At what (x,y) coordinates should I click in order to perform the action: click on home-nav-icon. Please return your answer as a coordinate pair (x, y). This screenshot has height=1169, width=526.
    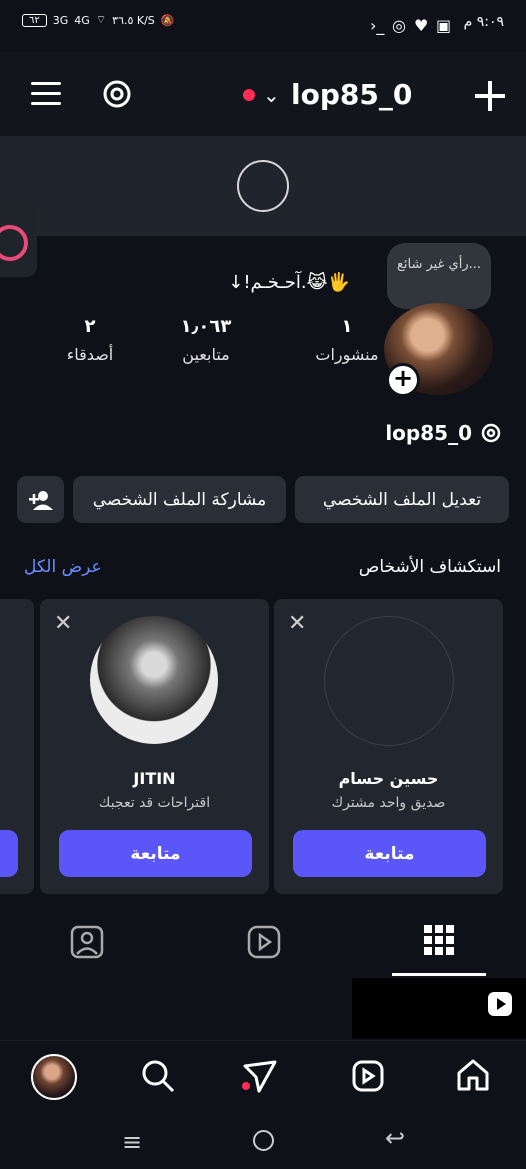
    Looking at the image, I should click on (263, 1140).